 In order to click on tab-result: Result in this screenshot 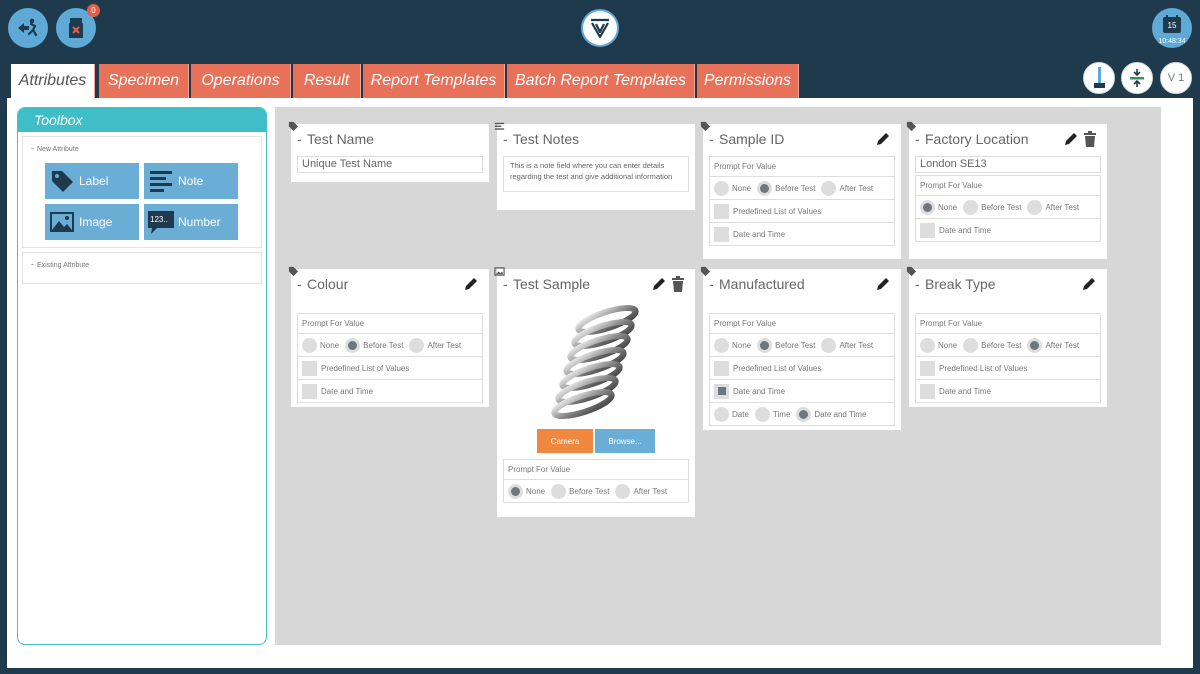, I will do `click(327, 81)`.